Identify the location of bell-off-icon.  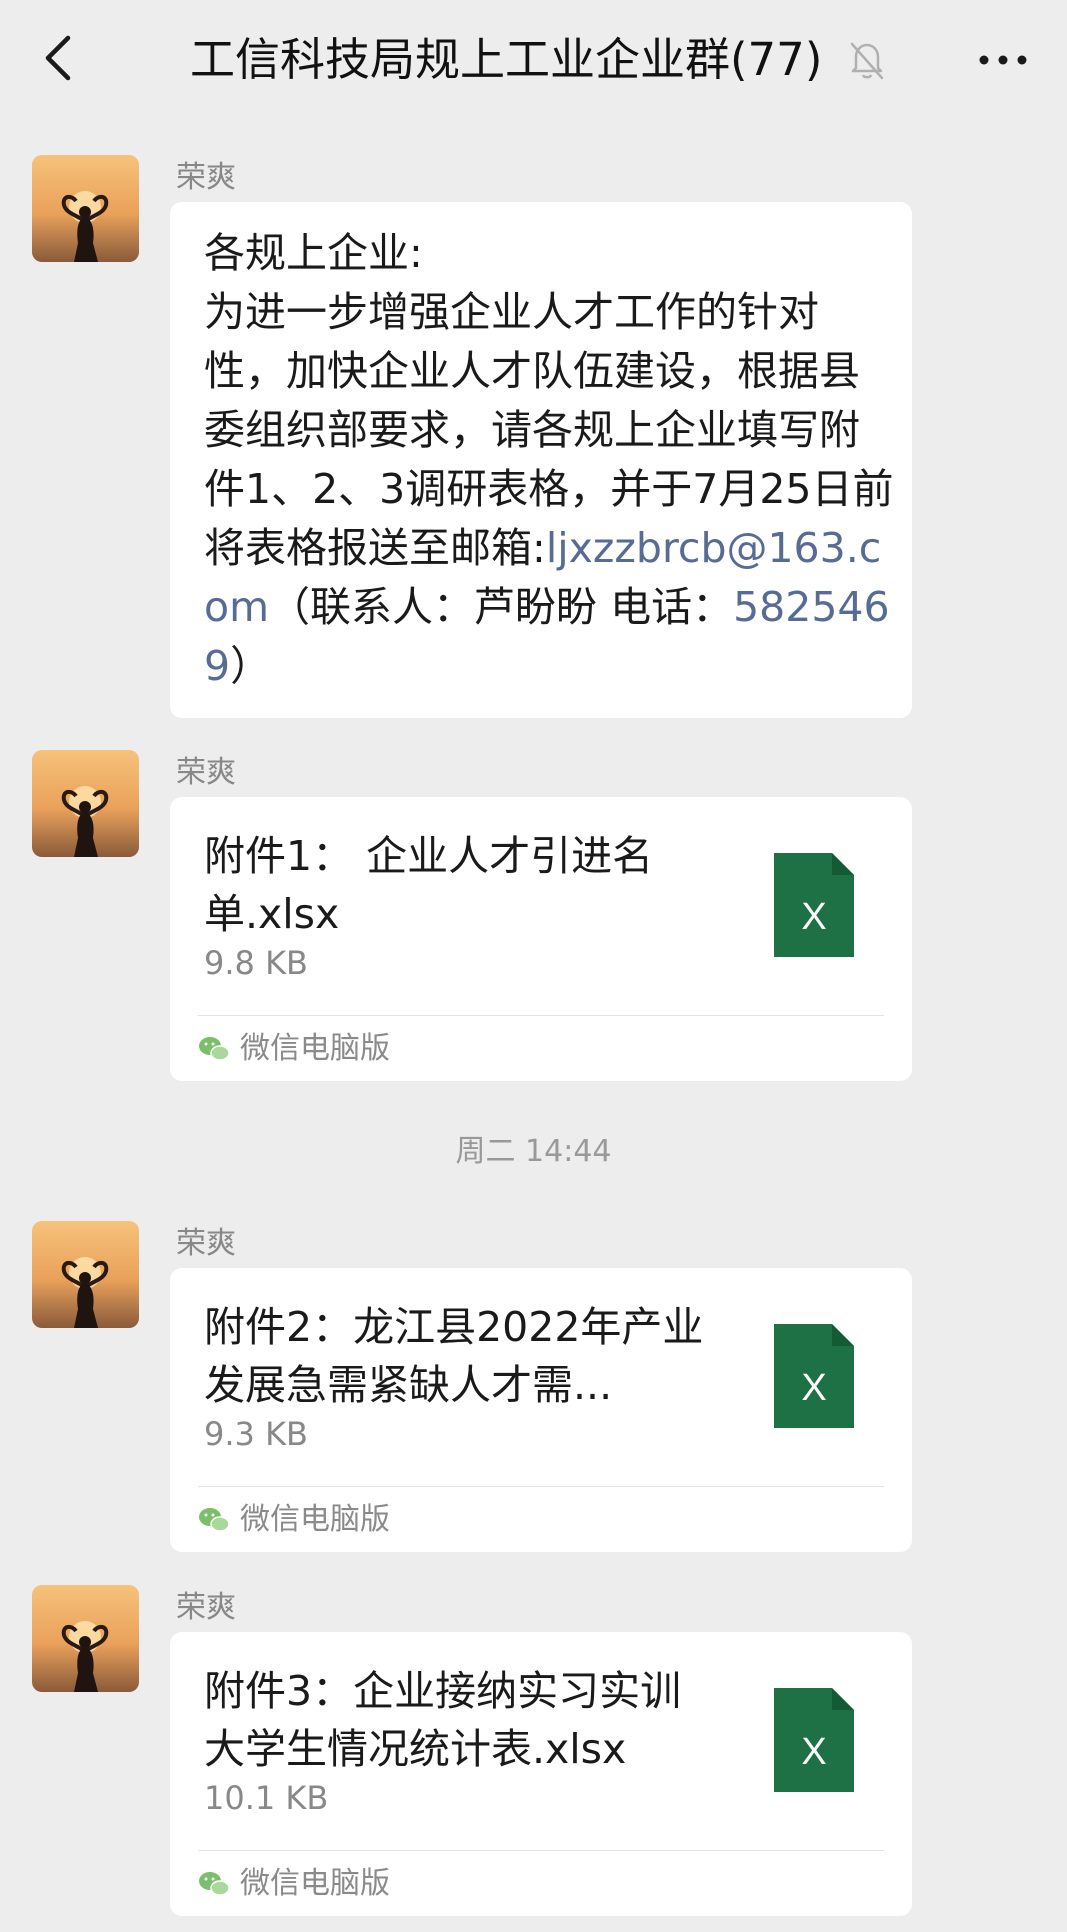
(867, 60).